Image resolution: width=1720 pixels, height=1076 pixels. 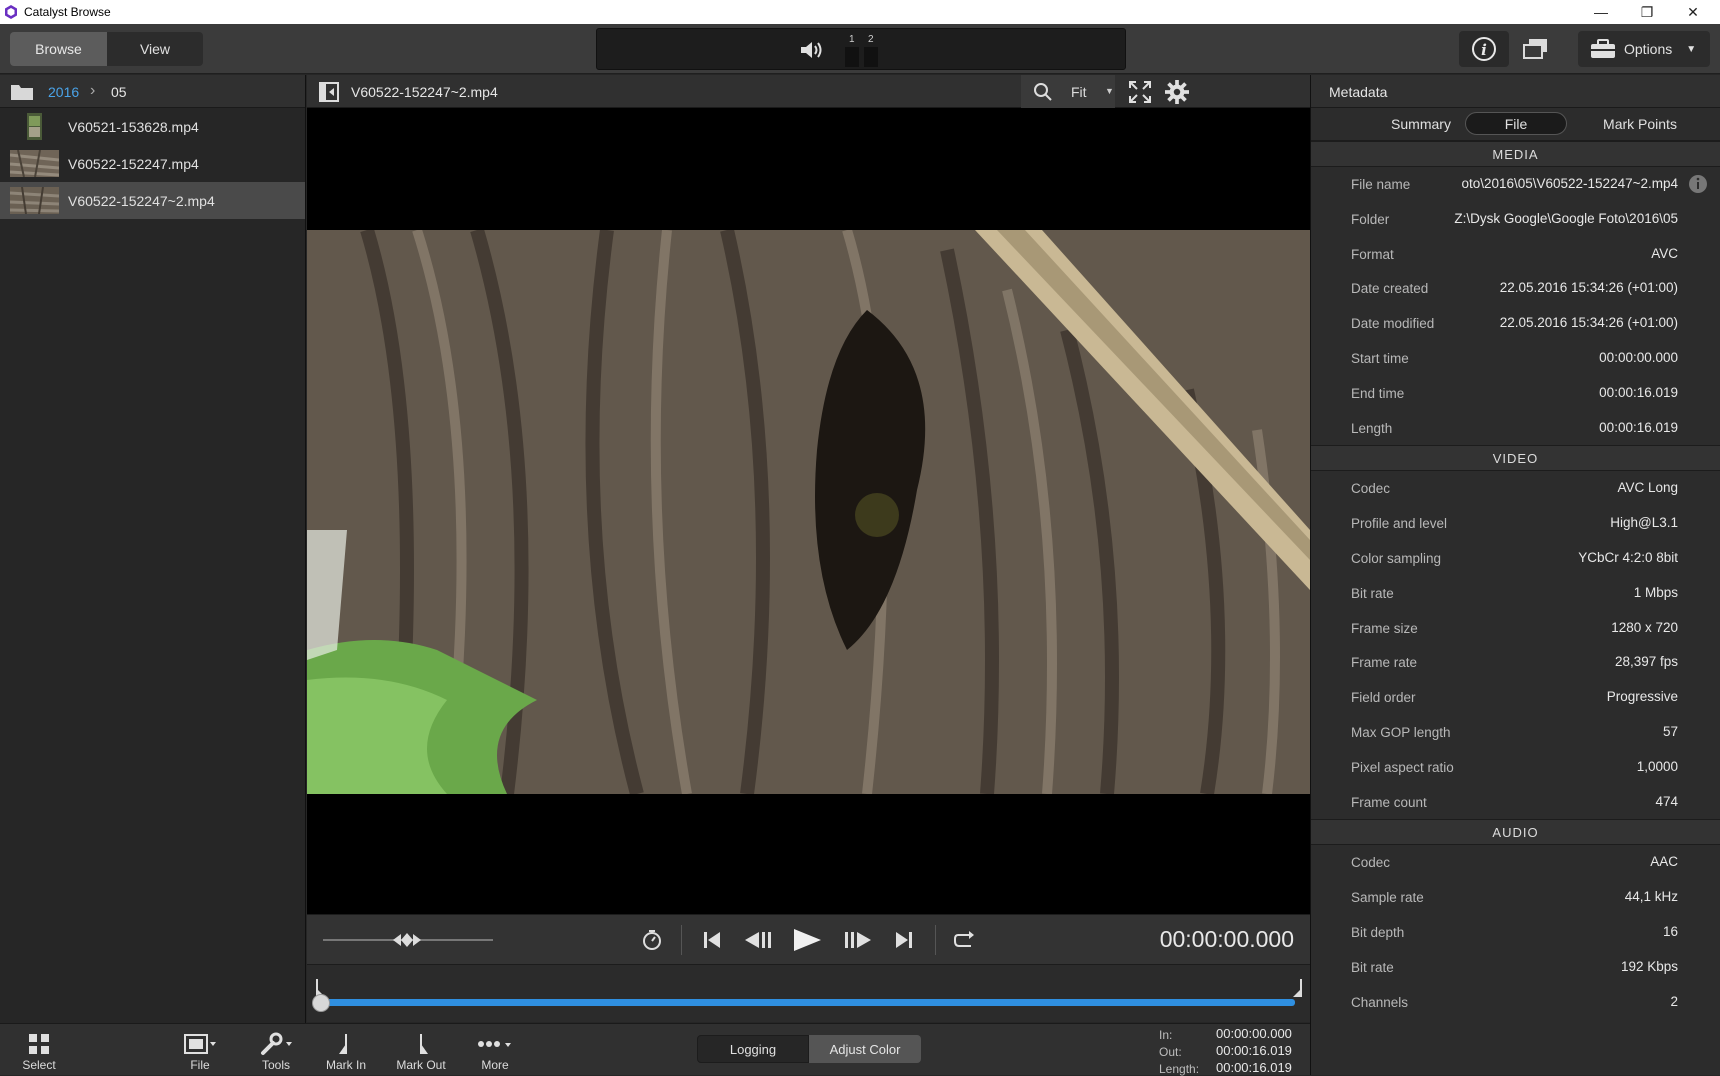 What do you see at coordinates (1140, 92) in the screenshot?
I see `fullscreen-icon` at bounding box center [1140, 92].